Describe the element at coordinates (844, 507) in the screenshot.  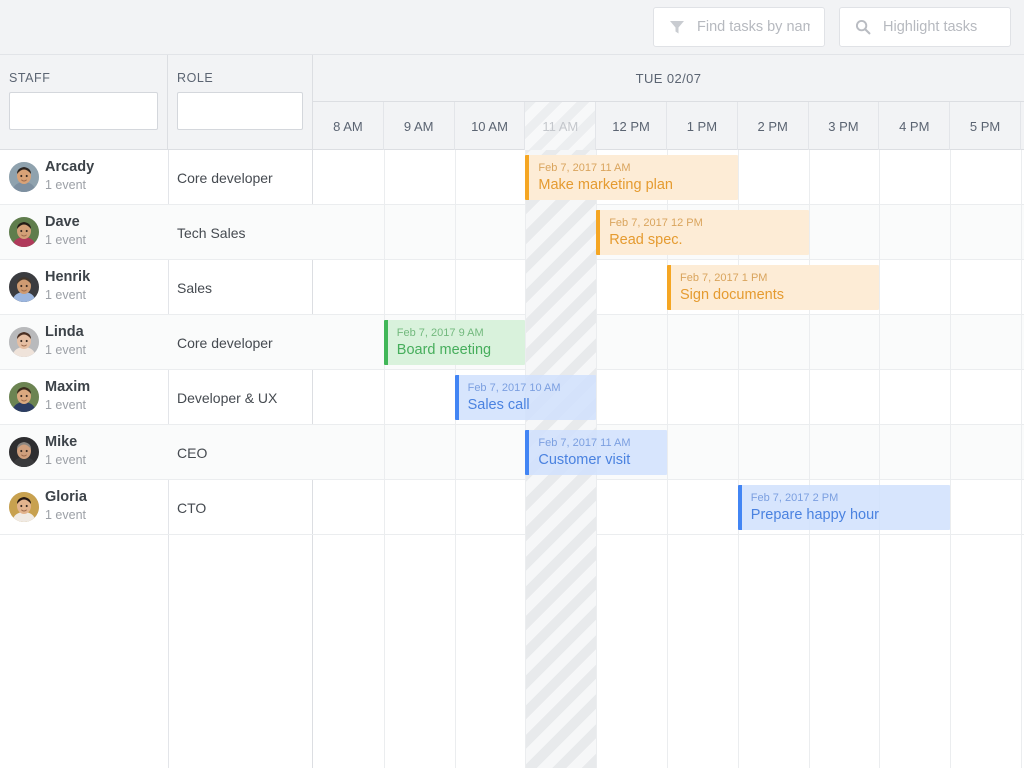
I see `task-bar: Feb 7, 2017 2 PM Prepare happy hour` at that location.